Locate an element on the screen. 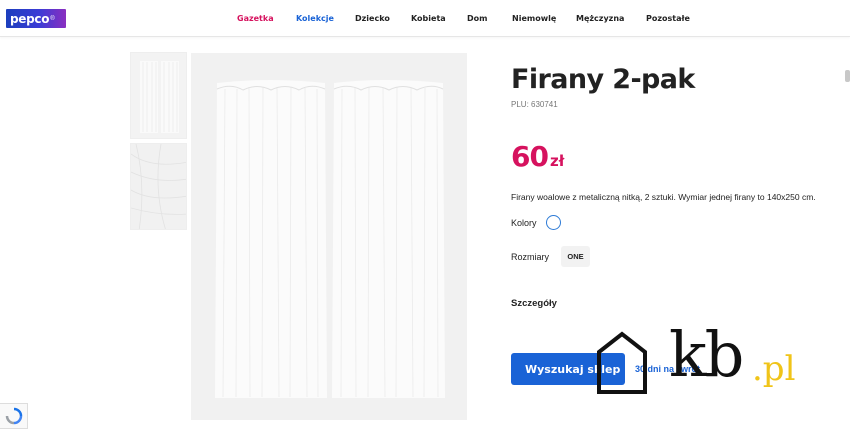  nav-item-gazetka: Gazetka is located at coordinates (255, 18).